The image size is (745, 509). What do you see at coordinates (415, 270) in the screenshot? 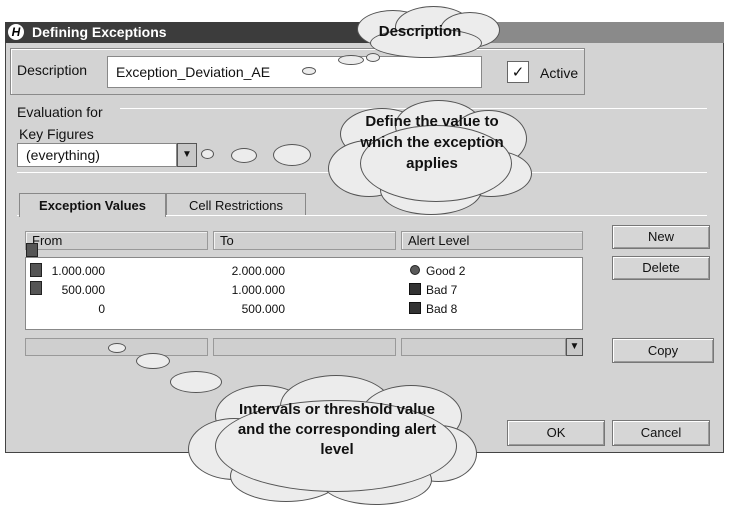
I see `circle-icon` at bounding box center [415, 270].